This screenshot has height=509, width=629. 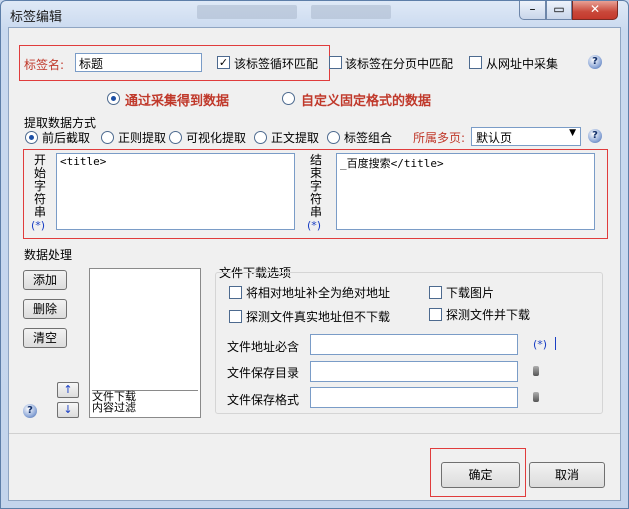 What do you see at coordinates (68, 410) in the screenshot?
I see `move-down-button: ↓` at bounding box center [68, 410].